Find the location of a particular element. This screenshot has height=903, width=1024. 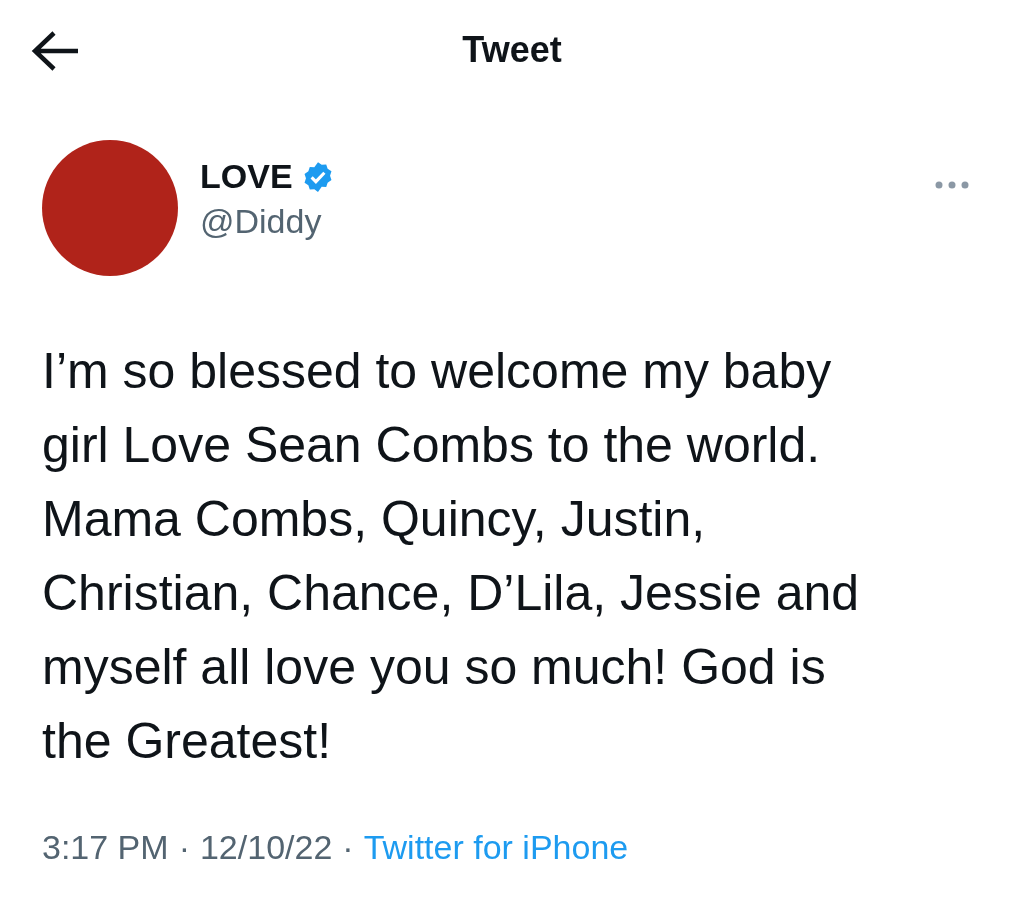

tweet-time: 3:17 PM is located at coordinates (105, 847).